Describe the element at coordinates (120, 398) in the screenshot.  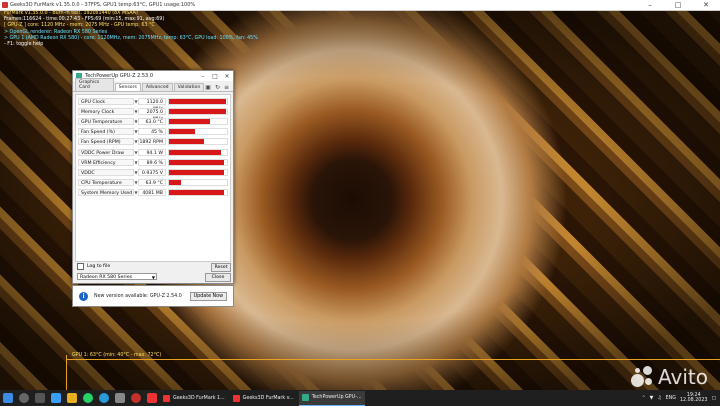
I see `settings-icon` at that location.